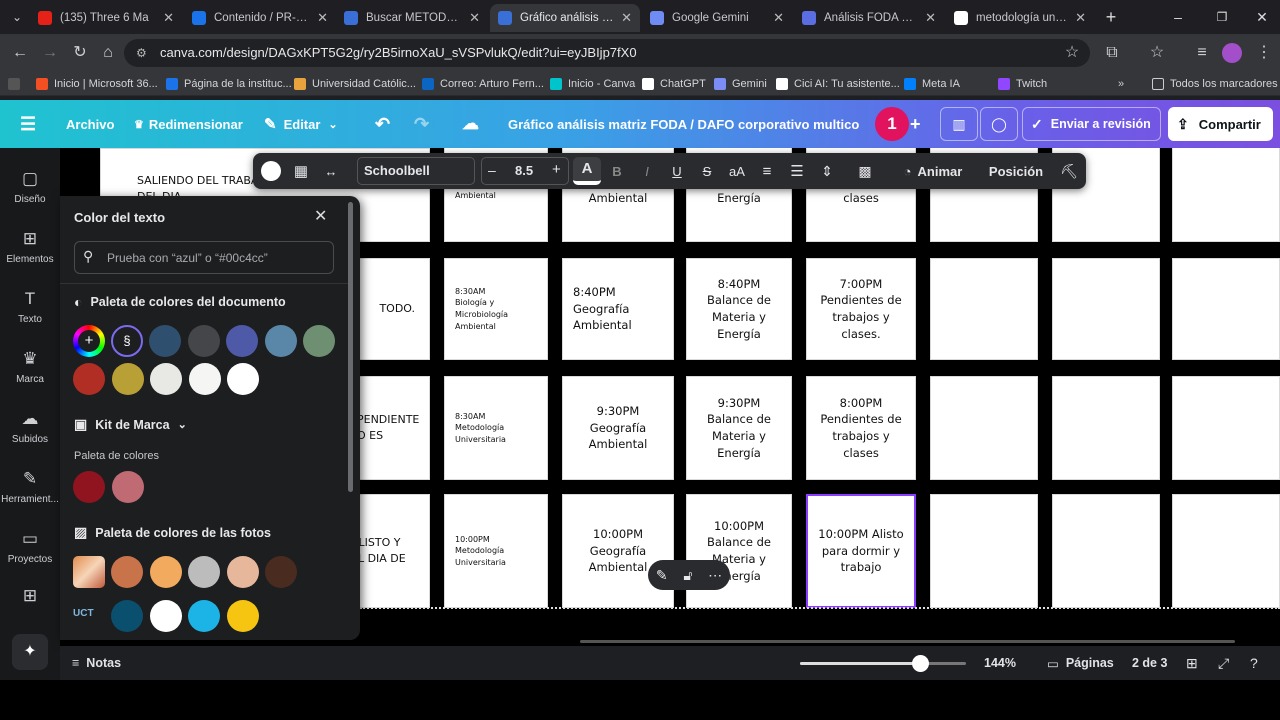 This screenshot has height=720, width=1280. What do you see at coordinates (618, 309) in the screenshot?
I see `schedule-cell: 8:40PM Geografía Ambiental` at bounding box center [618, 309].